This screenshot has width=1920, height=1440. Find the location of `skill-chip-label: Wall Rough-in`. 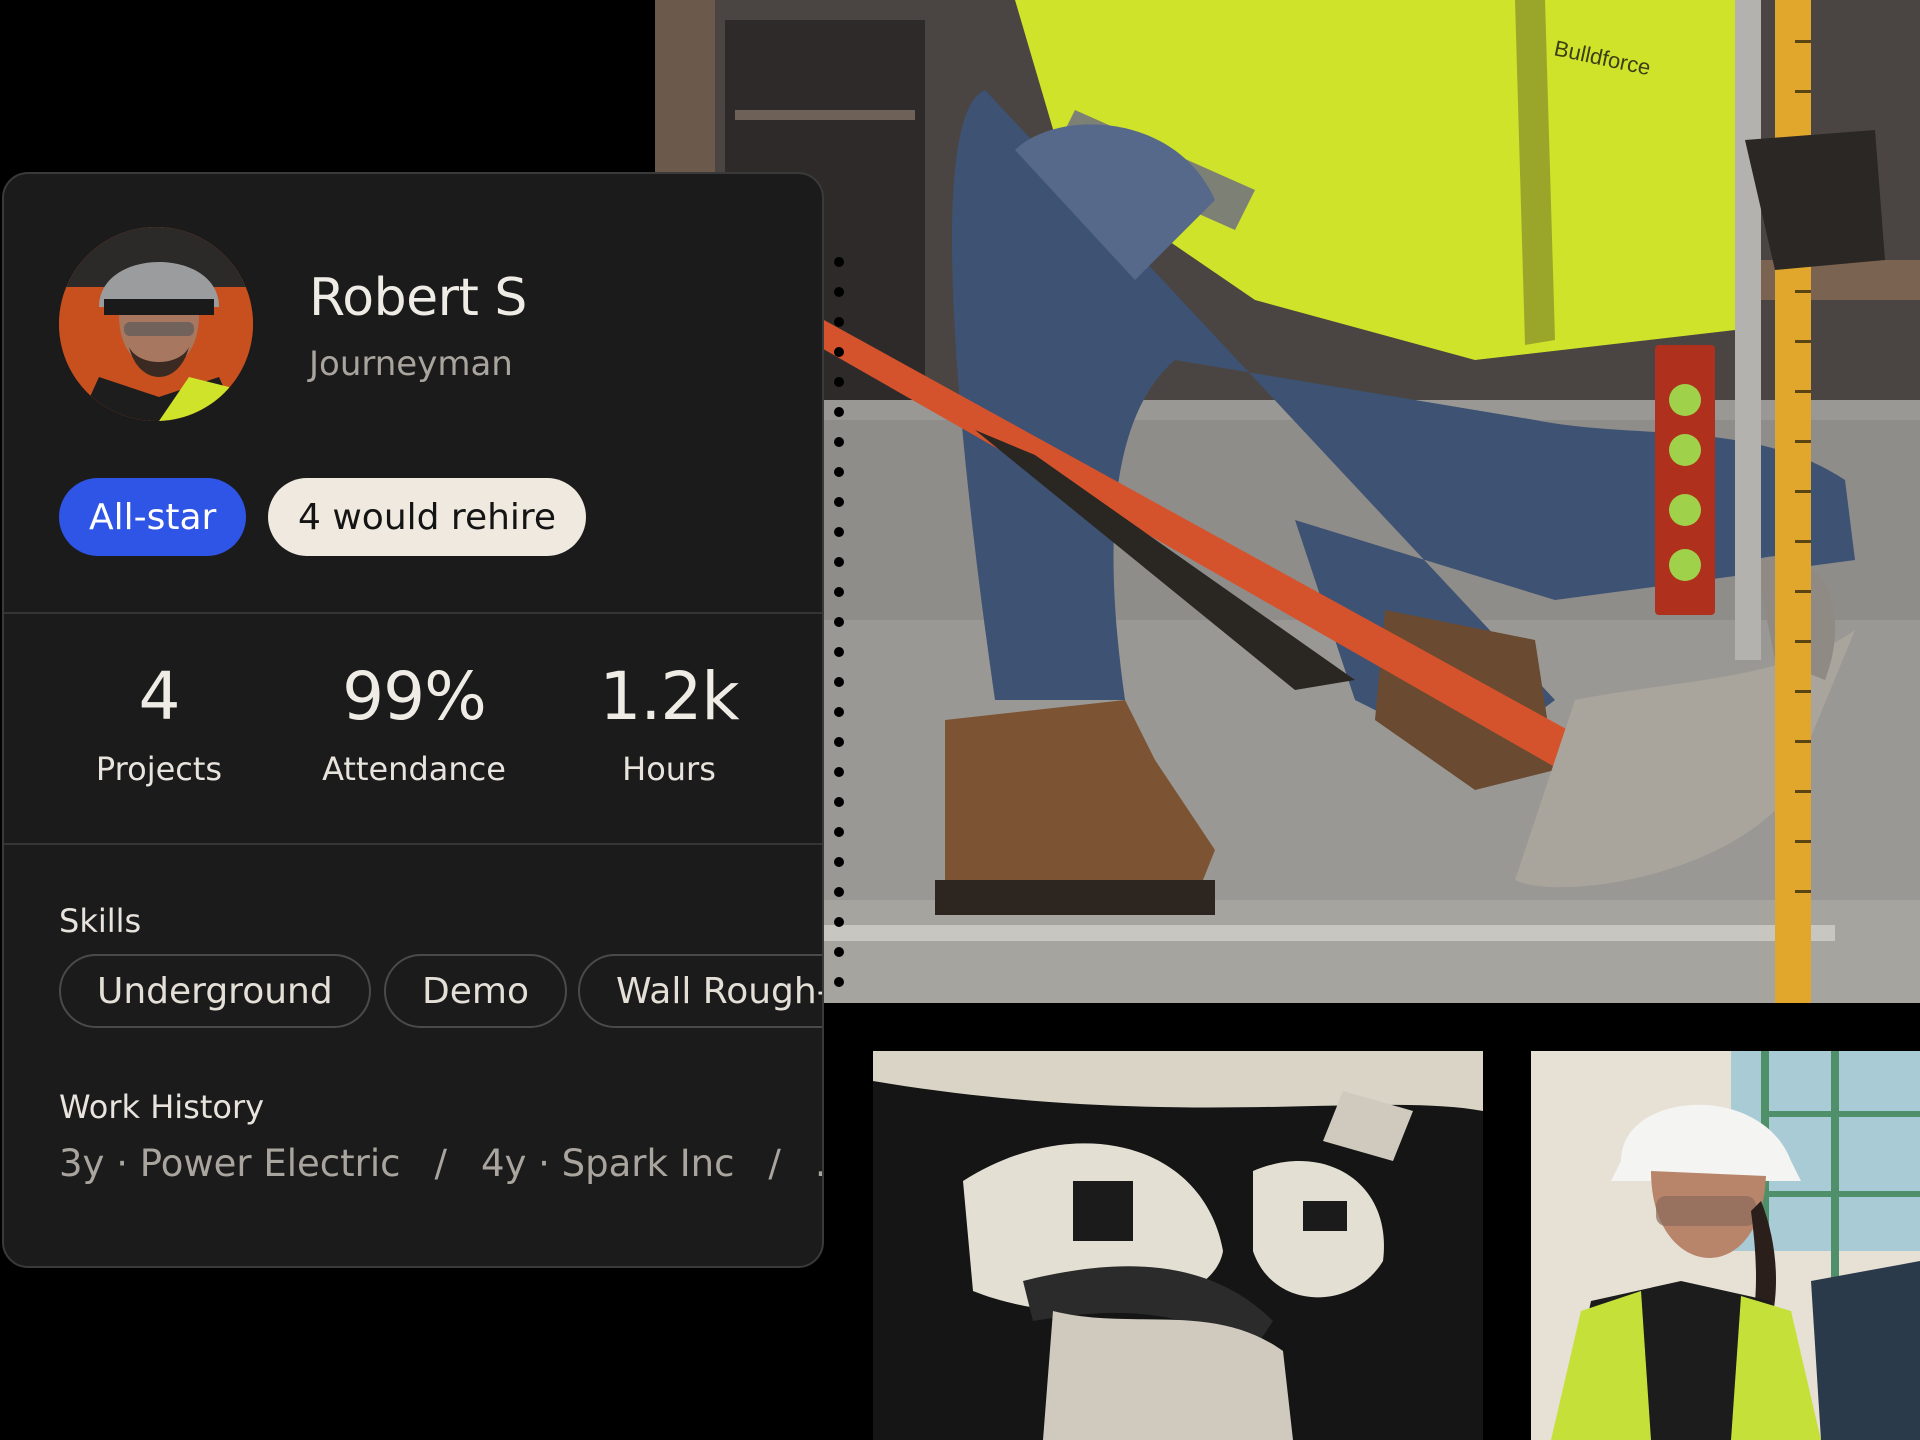

skill-chip-label: Wall Rough-in is located at coordinates (719, 991).